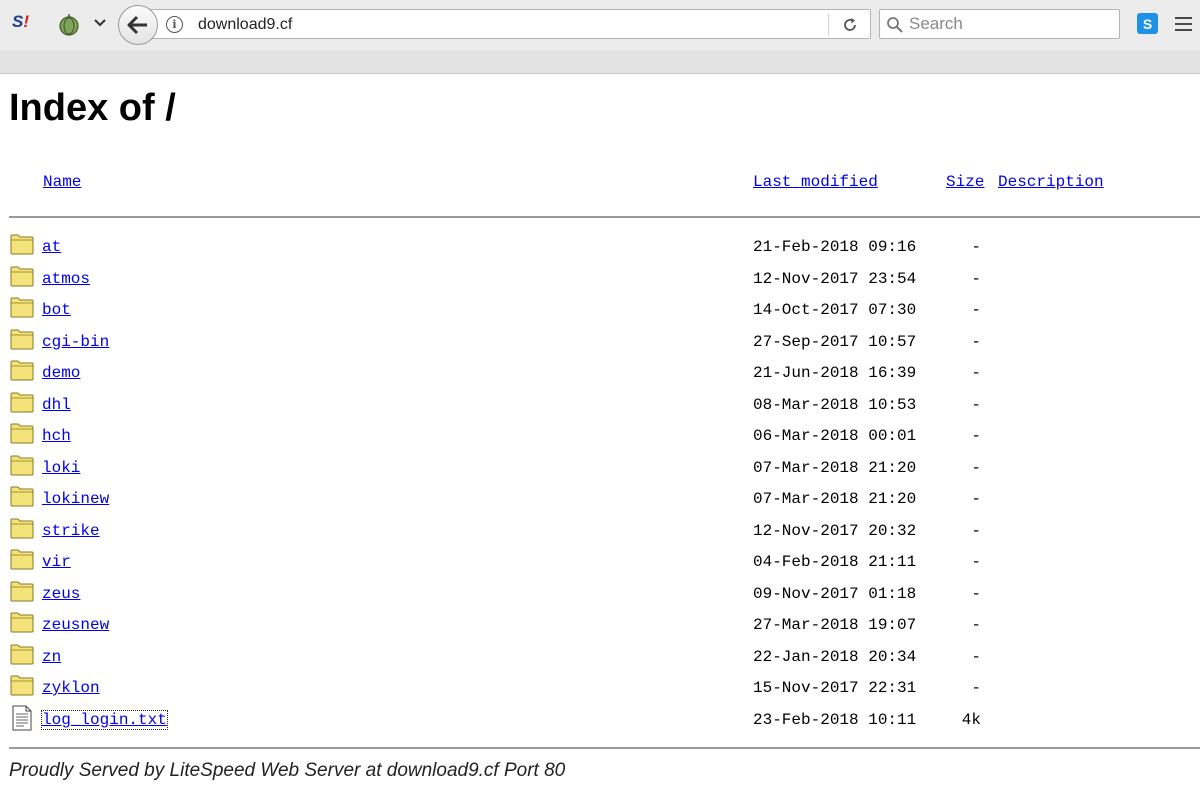 The image size is (1200, 795). What do you see at coordinates (835, 436) in the screenshot?
I see `entry-modified: 06-Mar-2018 00:01` at bounding box center [835, 436].